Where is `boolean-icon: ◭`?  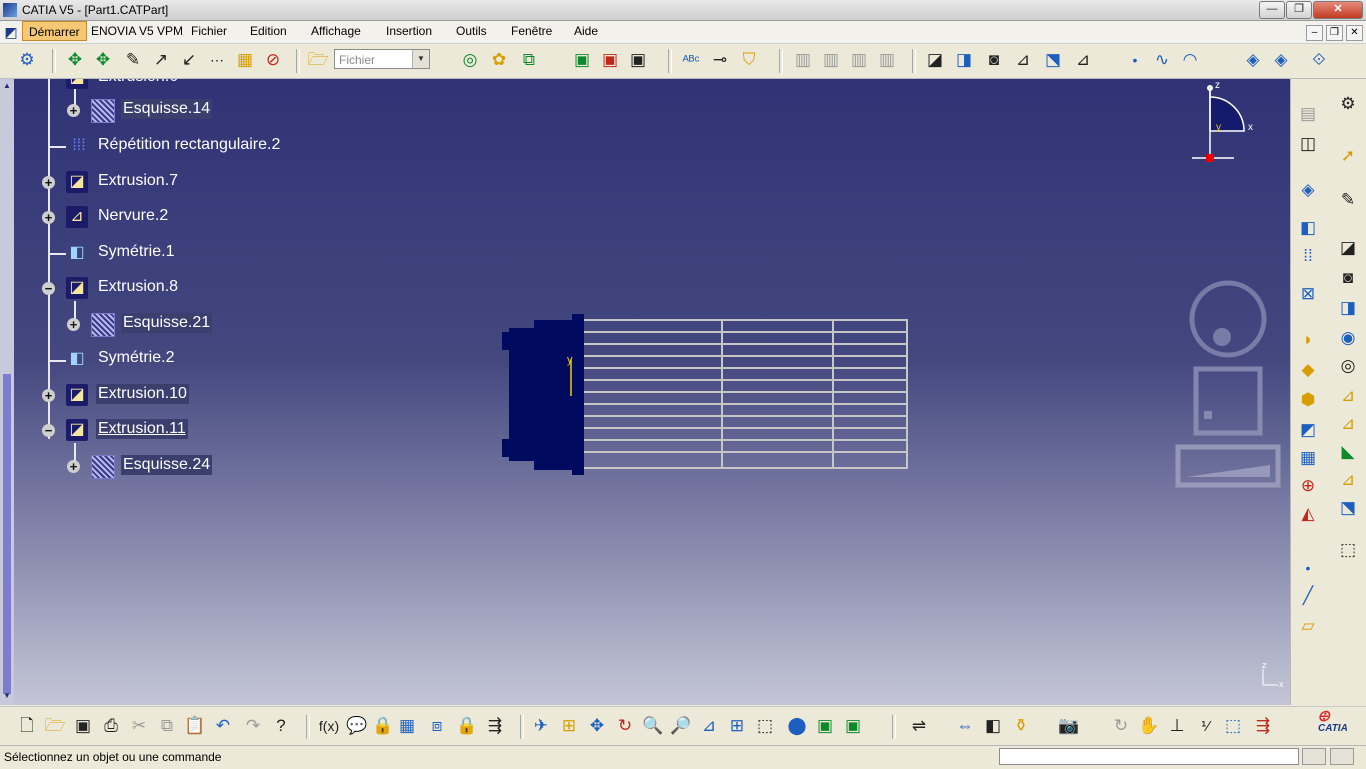 boolean-icon: ◭ is located at coordinates (1308, 514).